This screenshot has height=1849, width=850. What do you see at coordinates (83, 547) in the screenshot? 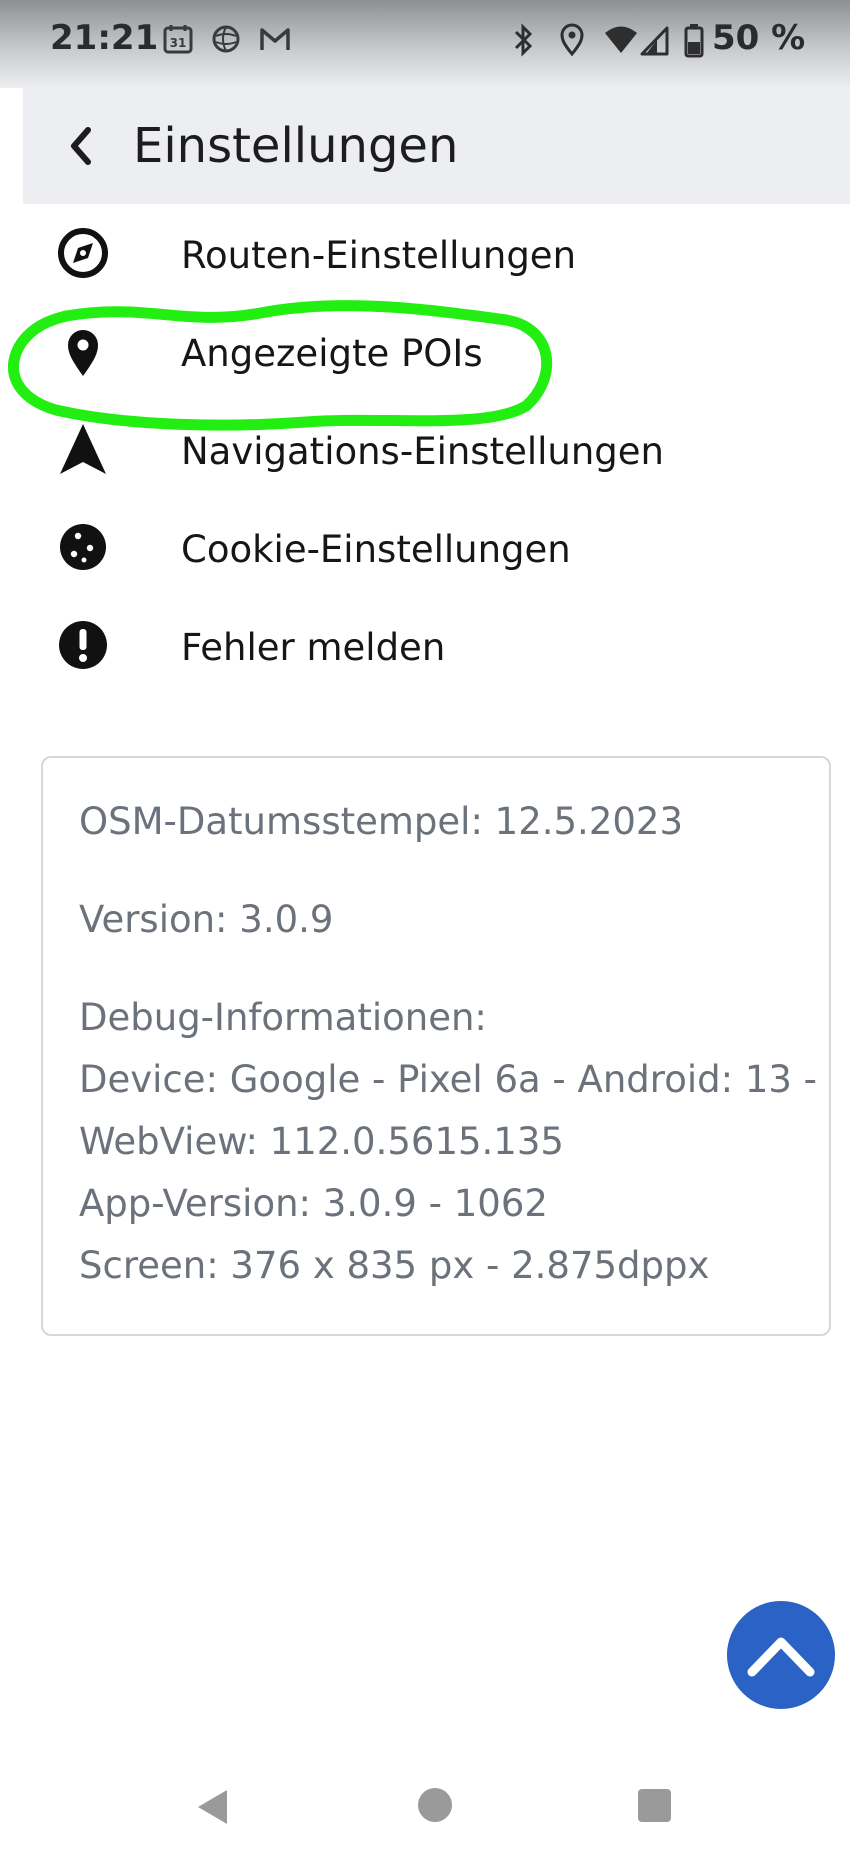
I see `cookie-icon` at bounding box center [83, 547].